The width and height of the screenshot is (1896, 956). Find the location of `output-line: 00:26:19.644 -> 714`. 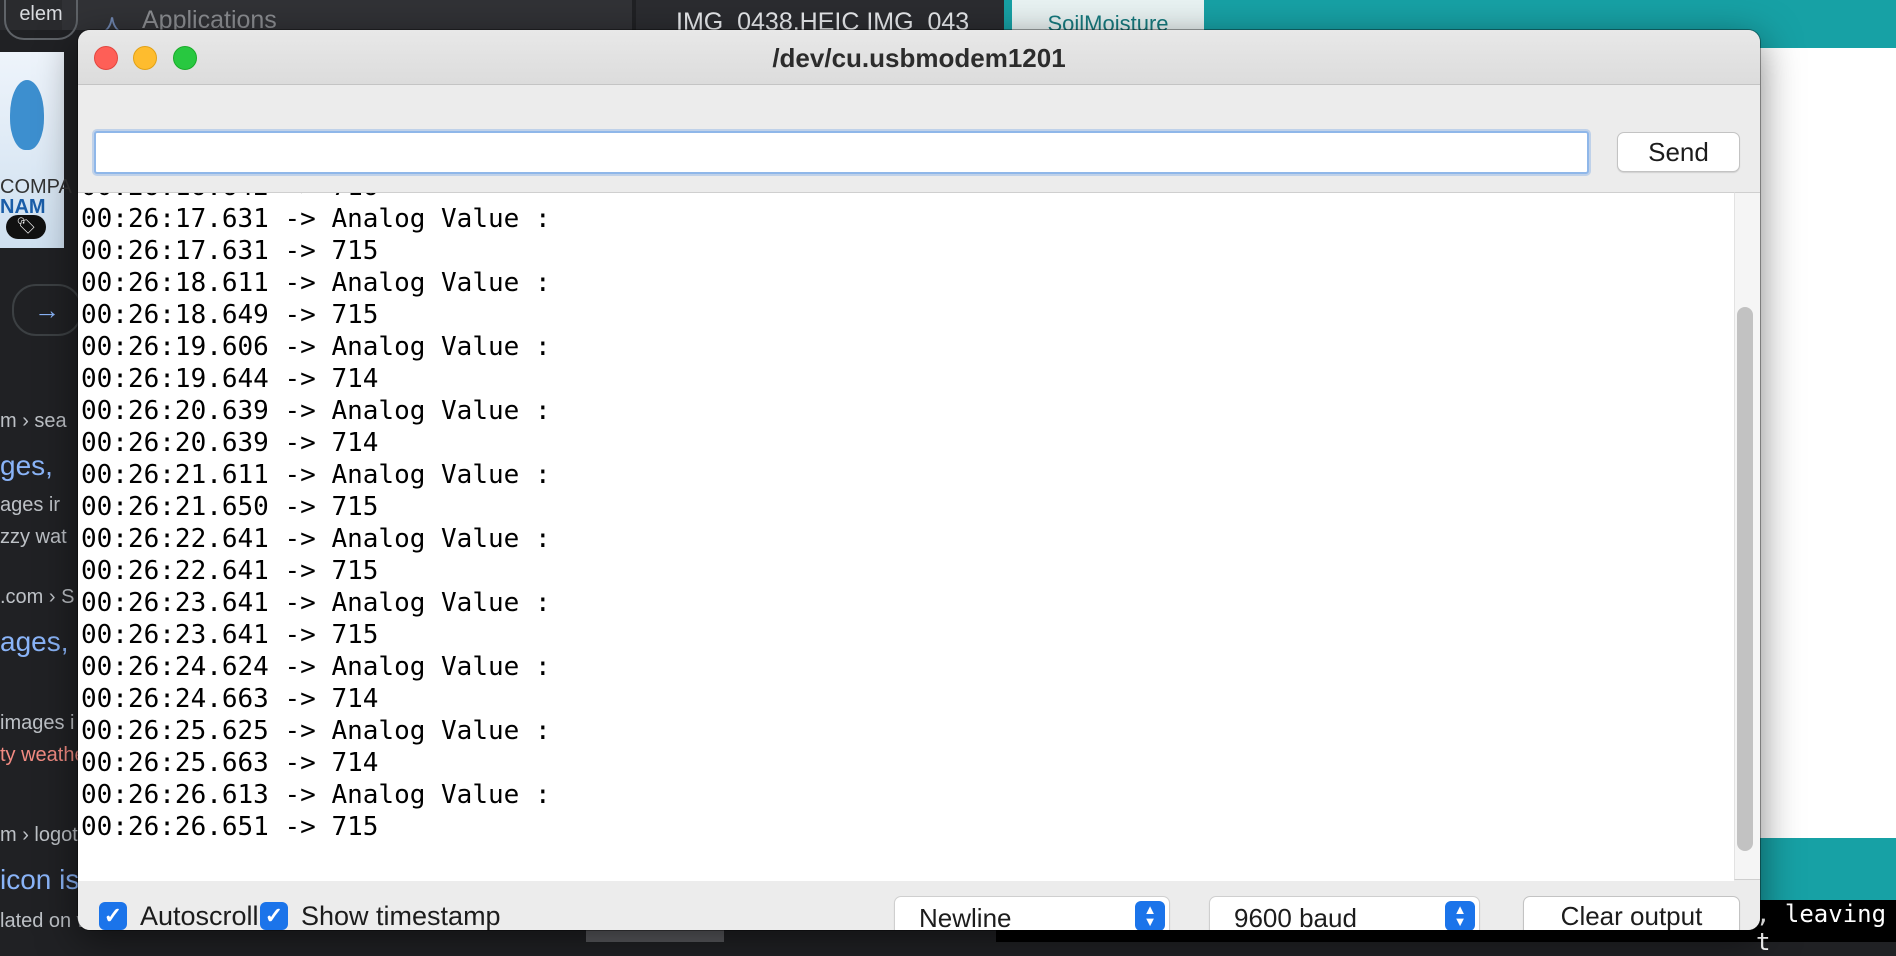

output-line: 00:26:19.644 -> 714 is located at coordinates (230, 379).